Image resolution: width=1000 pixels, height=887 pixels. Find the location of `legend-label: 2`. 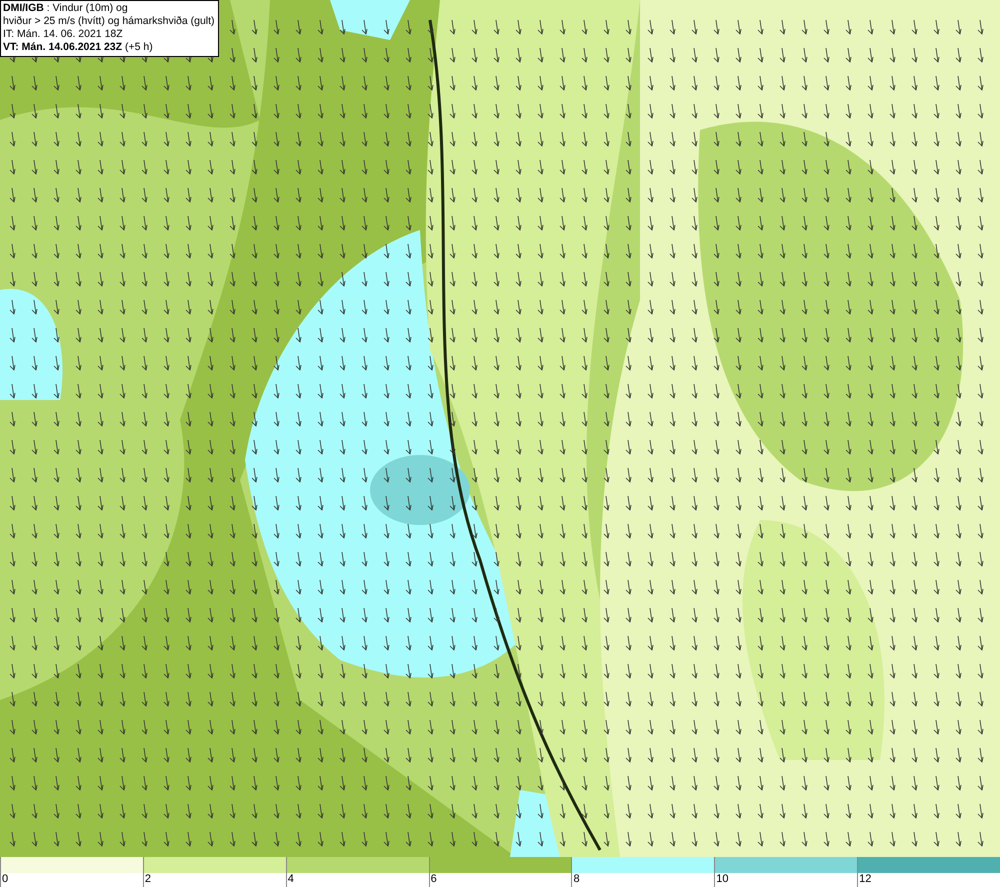

legend-label: 2 is located at coordinates (147, 879).